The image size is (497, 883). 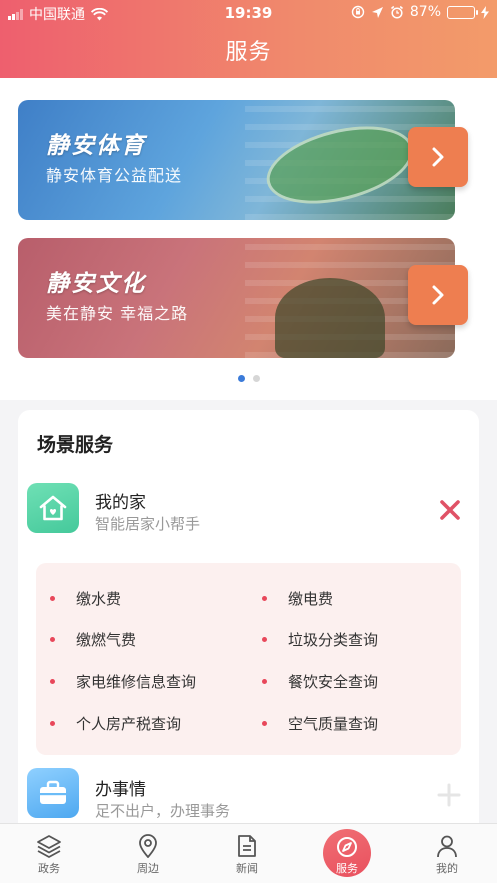 I want to click on tab-label: 新闻, so click(x=247, y=868).